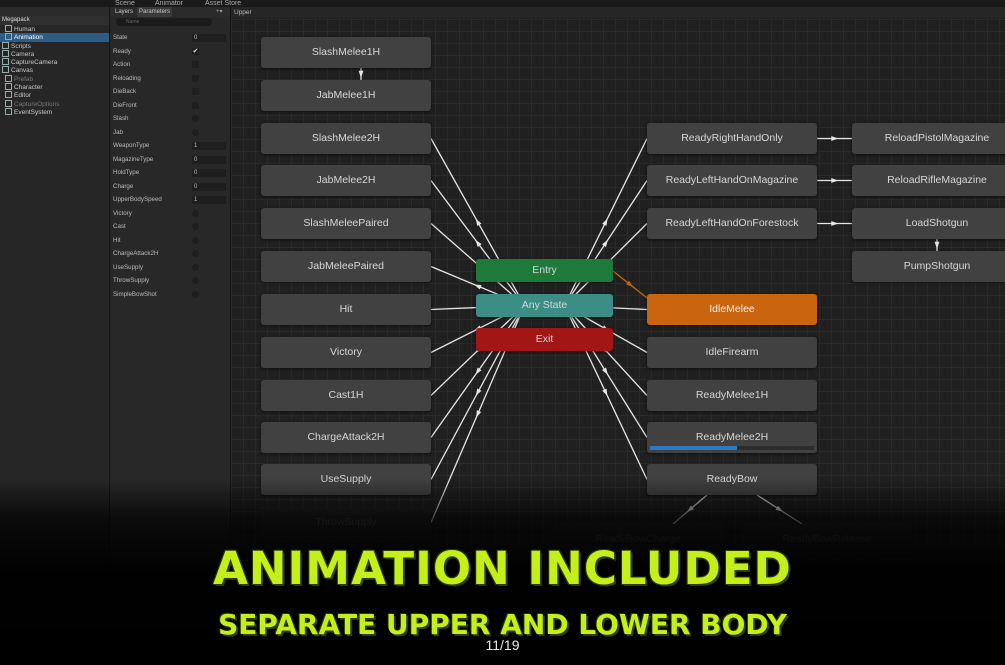 The height and width of the screenshot is (665, 1005). Describe the element at coordinates (346, 352) in the screenshot. I see `state-node: Victory` at that location.